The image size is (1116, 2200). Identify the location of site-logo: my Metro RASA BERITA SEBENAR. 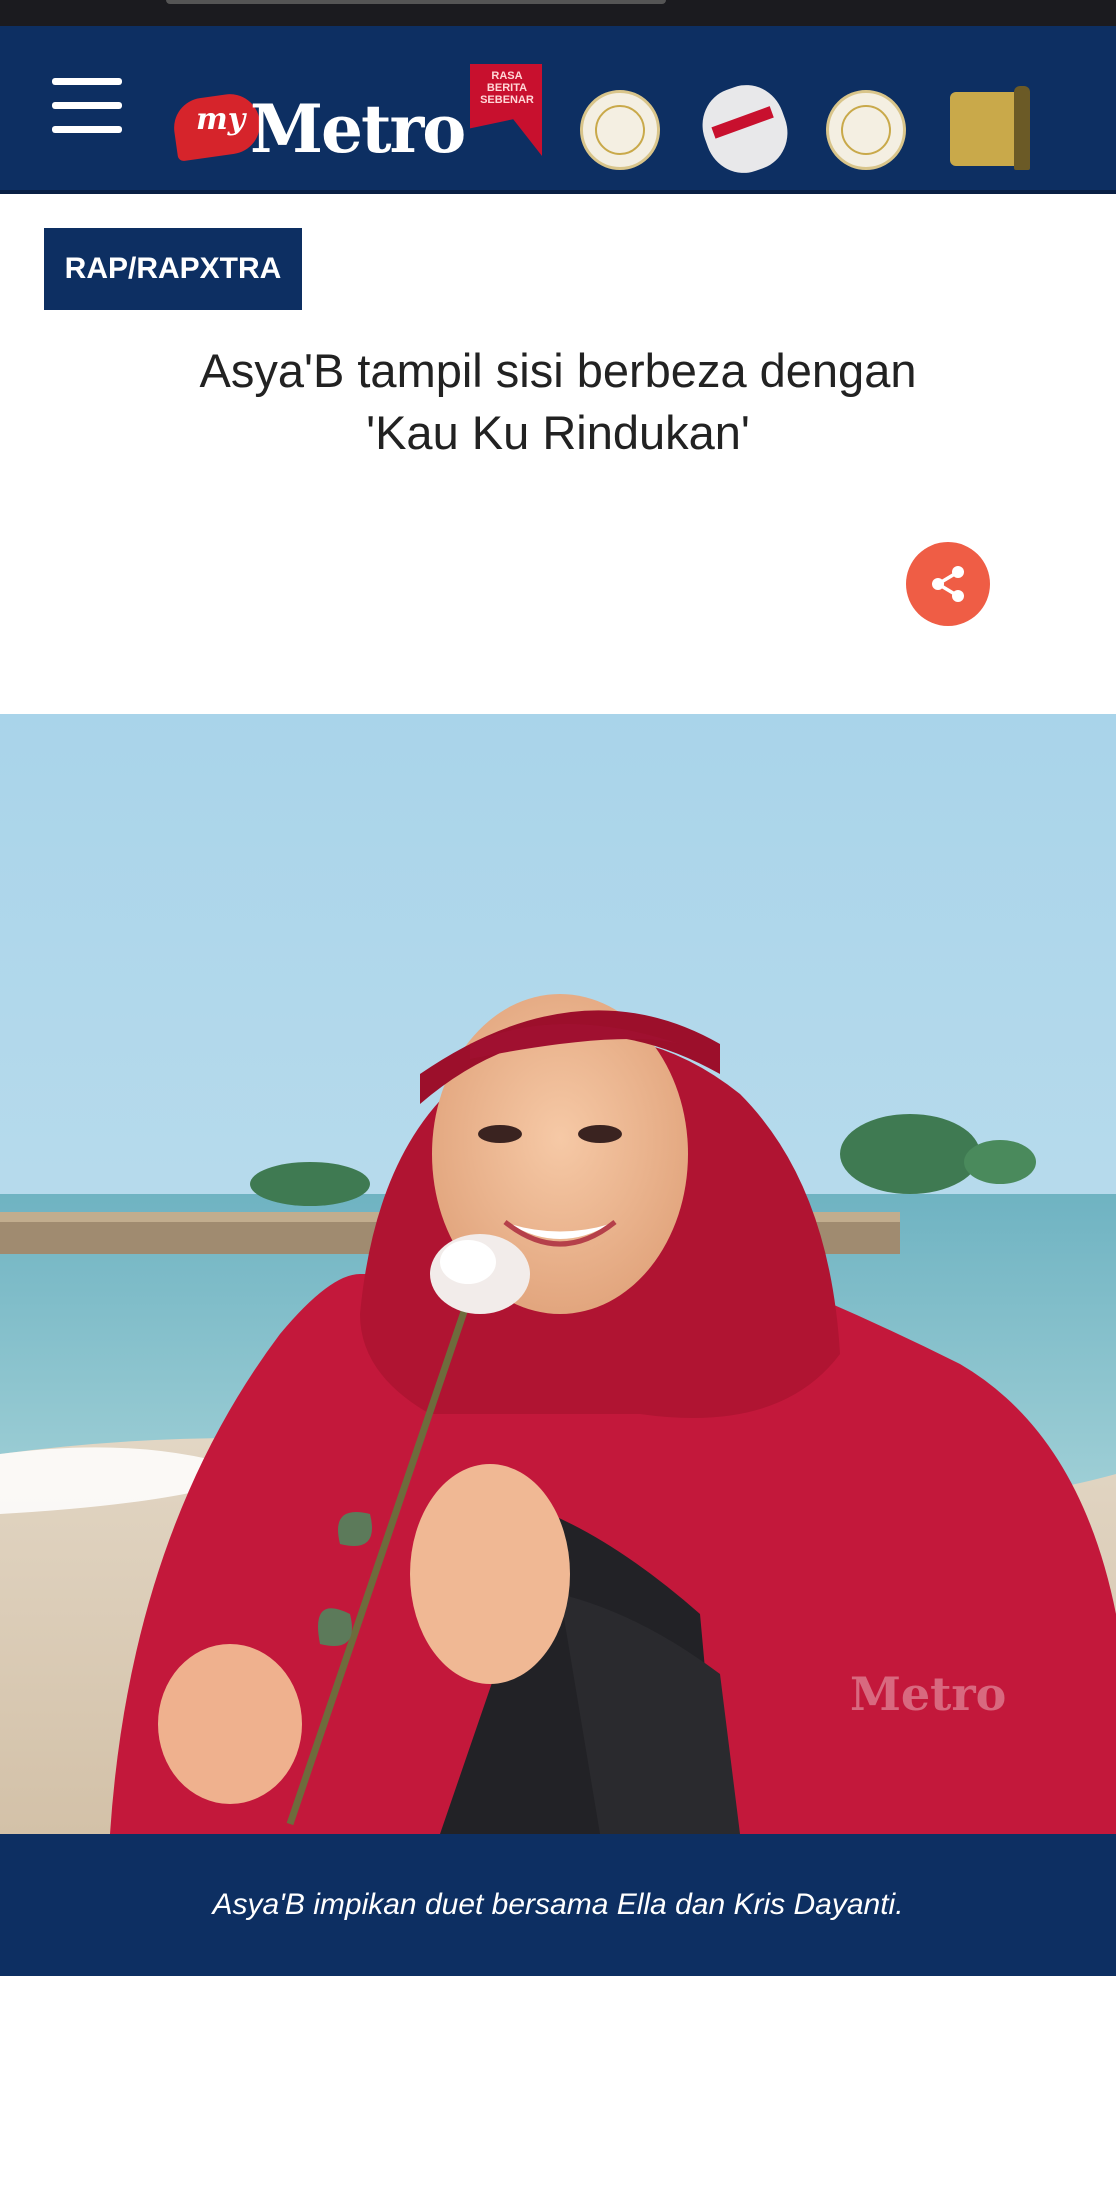
(357, 116).